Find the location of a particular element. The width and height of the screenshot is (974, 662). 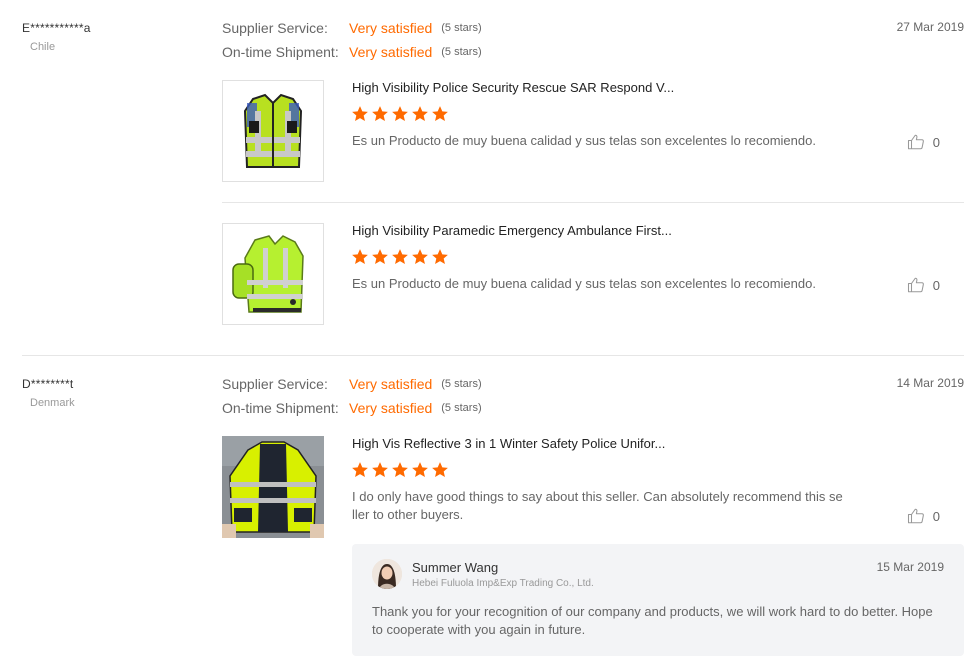

review-divider is located at coordinates (493, 355).